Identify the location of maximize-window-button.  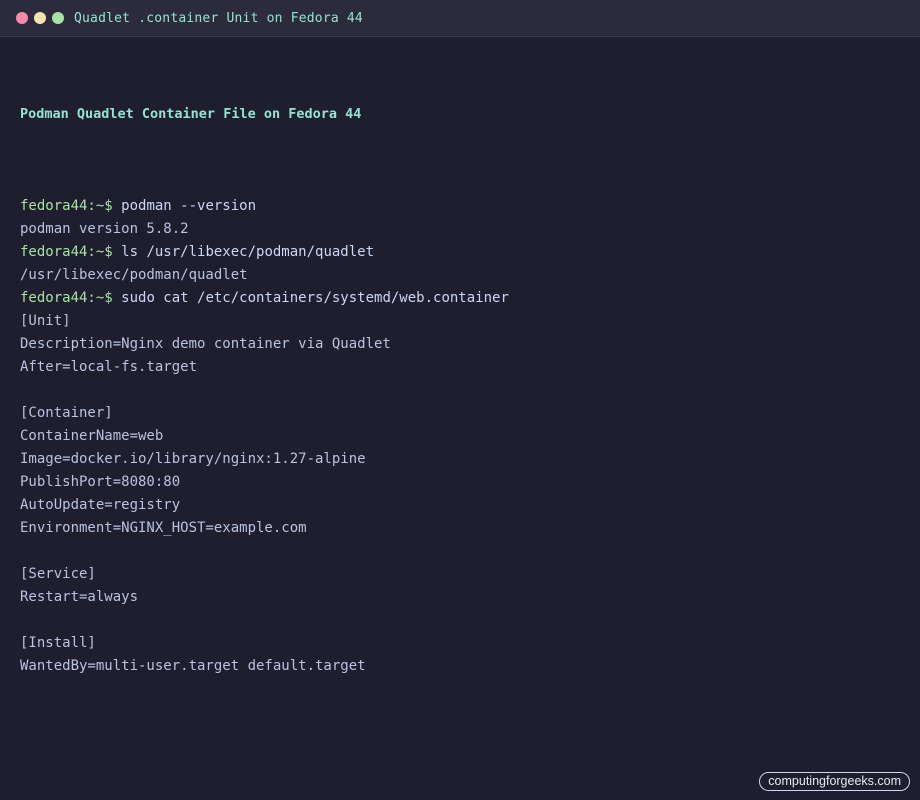
(58, 18).